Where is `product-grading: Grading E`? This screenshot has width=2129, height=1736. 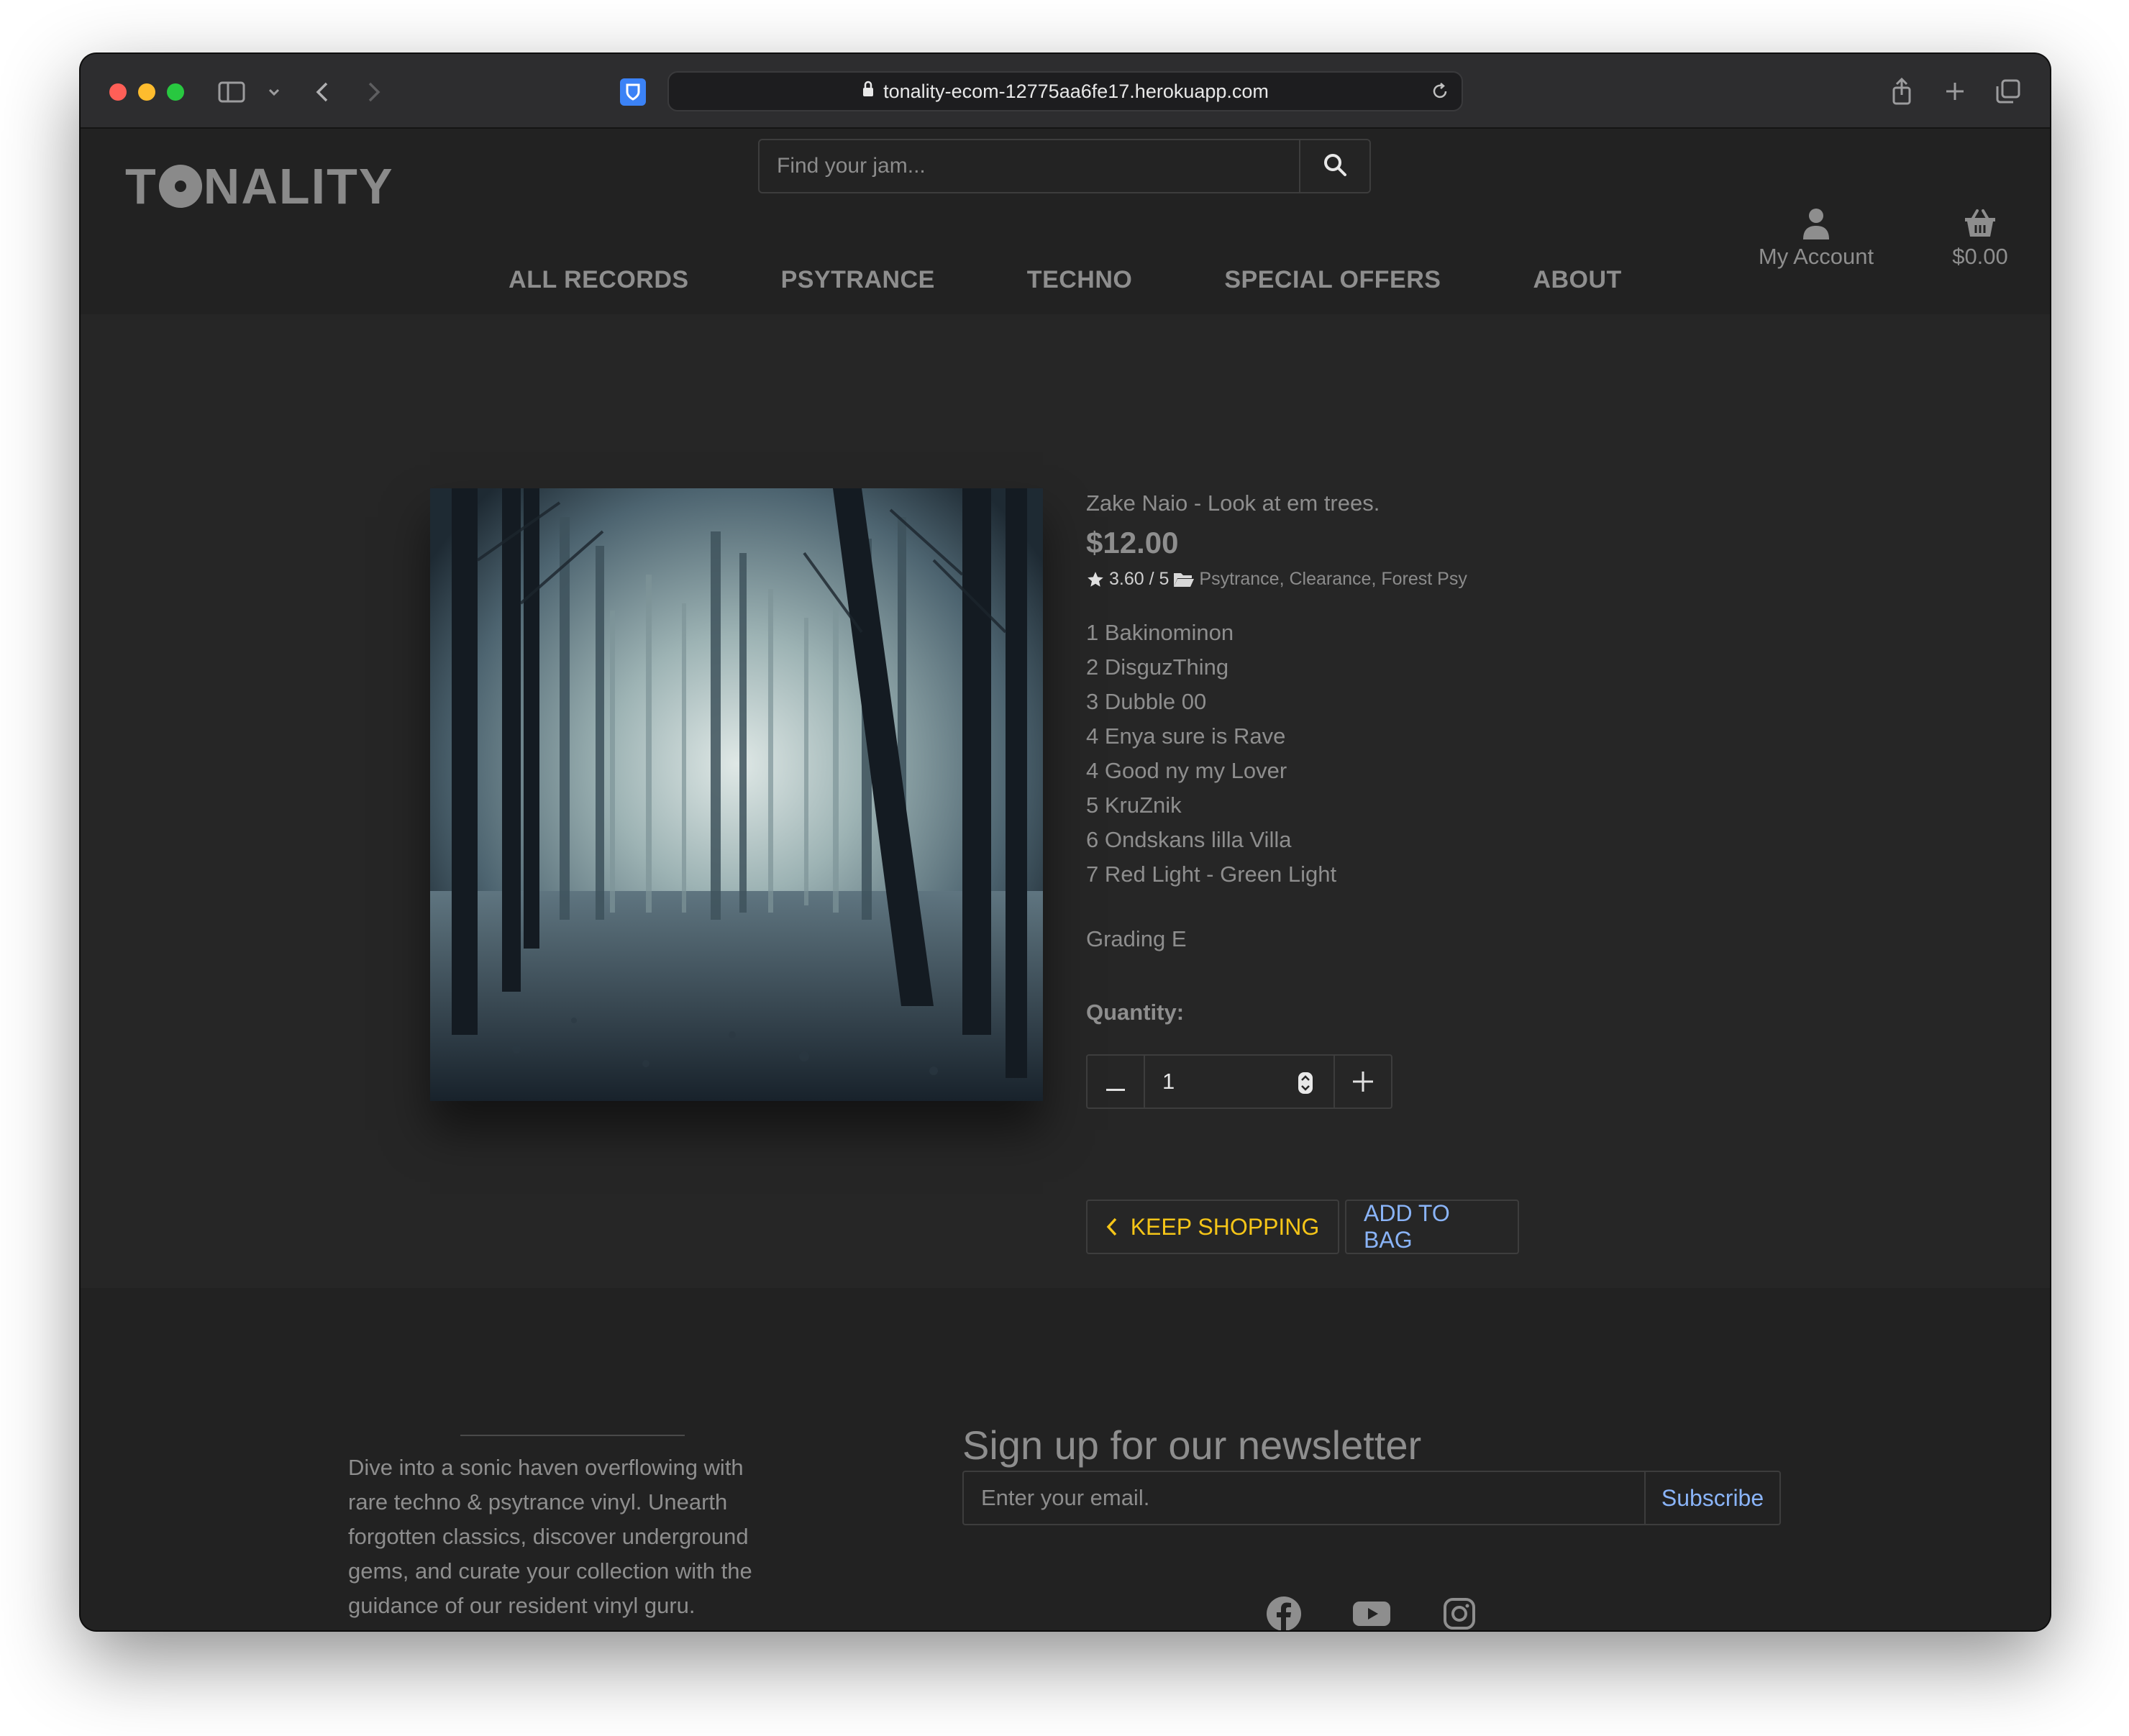
product-grading: Grading E is located at coordinates (1136, 938).